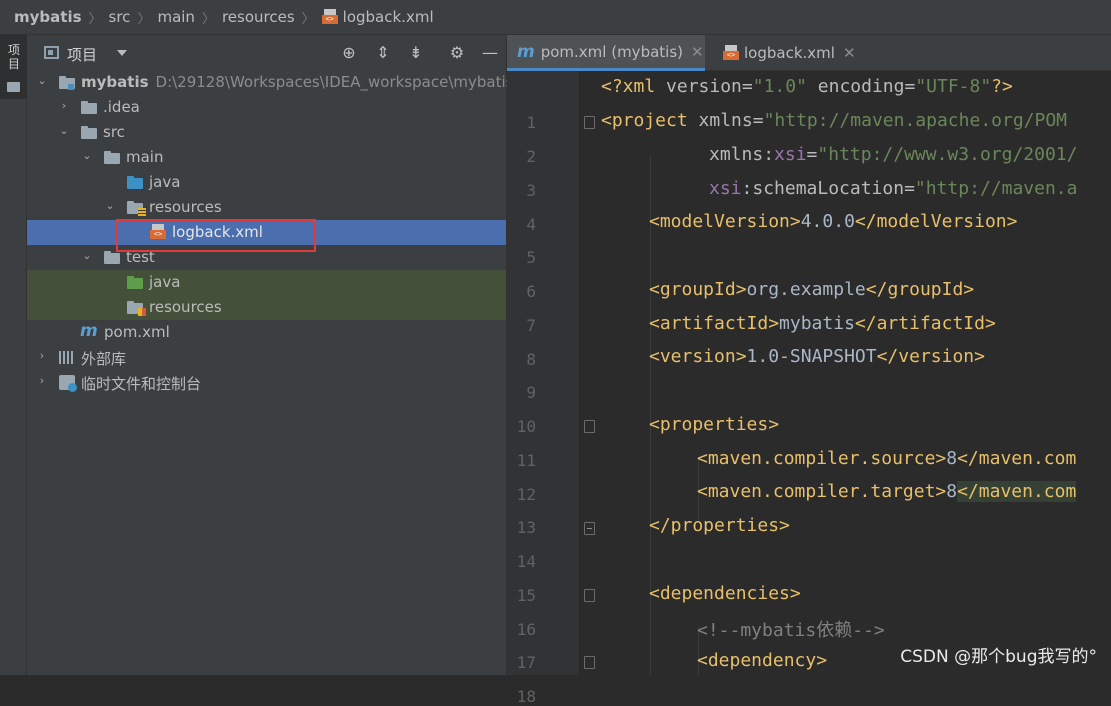 The height and width of the screenshot is (706, 1111). What do you see at coordinates (137, 332) in the screenshot?
I see `tree-item-label: pom.xml` at bounding box center [137, 332].